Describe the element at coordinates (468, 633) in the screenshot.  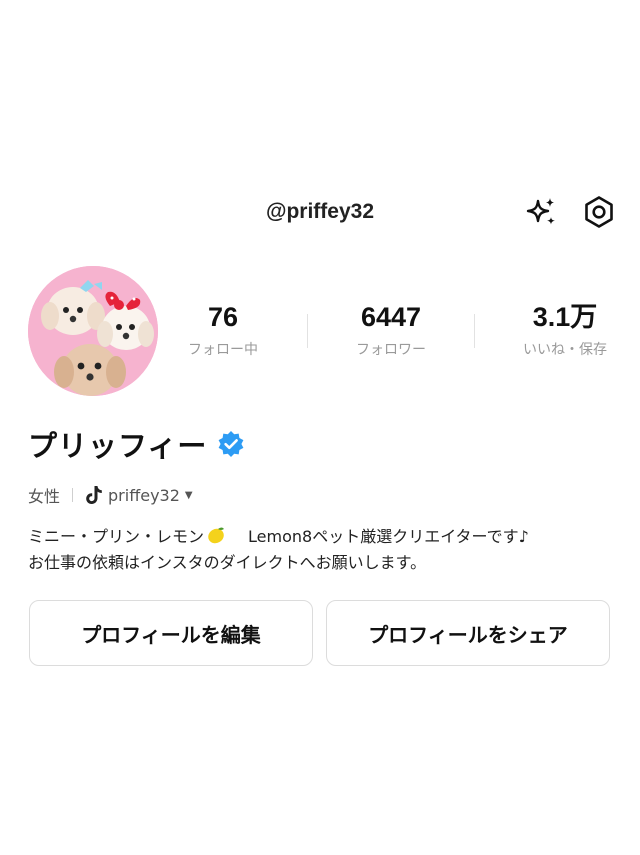
I see `share-profile-button: プロフィールをシェア` at that location.